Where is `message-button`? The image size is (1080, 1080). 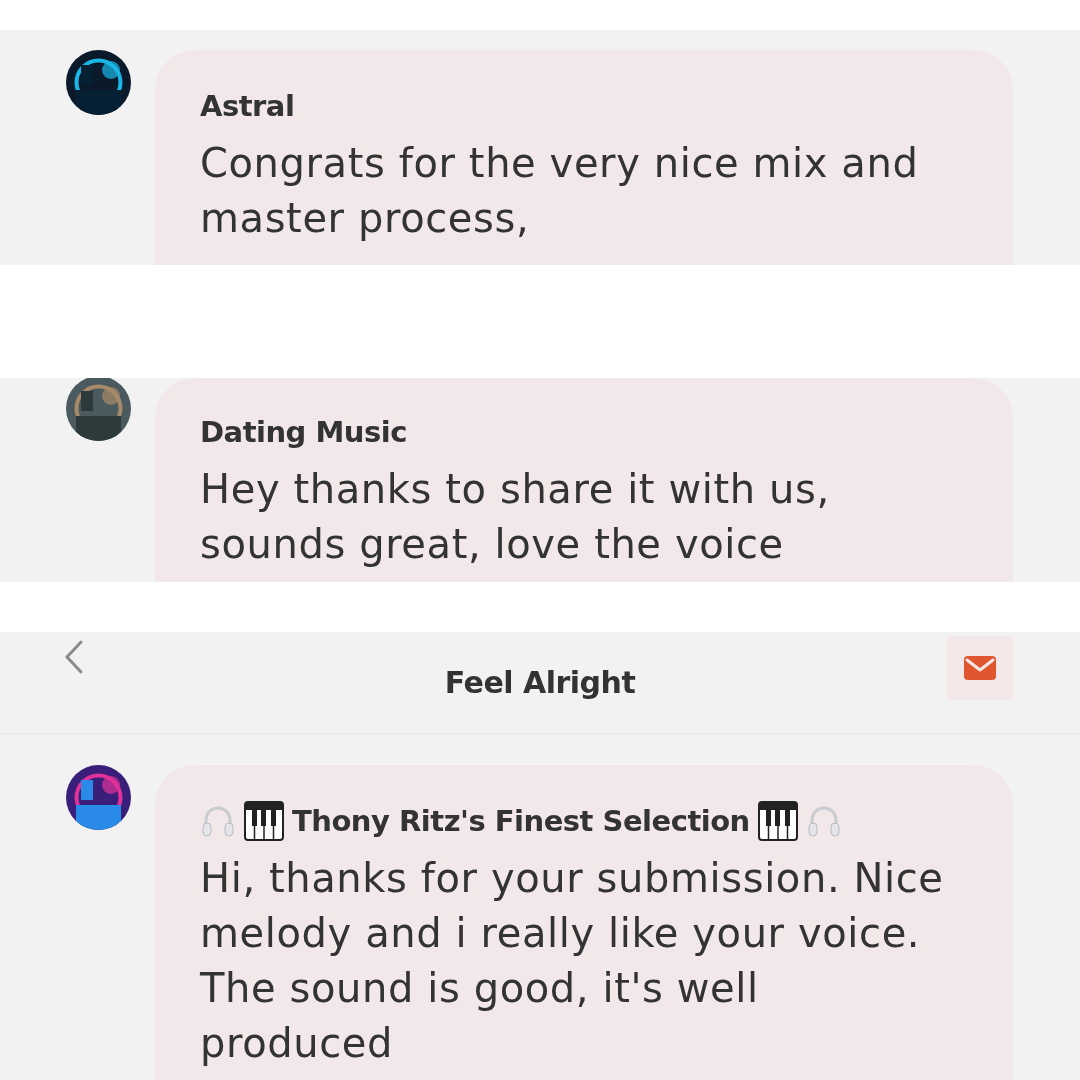
message-button is located at coordinates (980, 668).